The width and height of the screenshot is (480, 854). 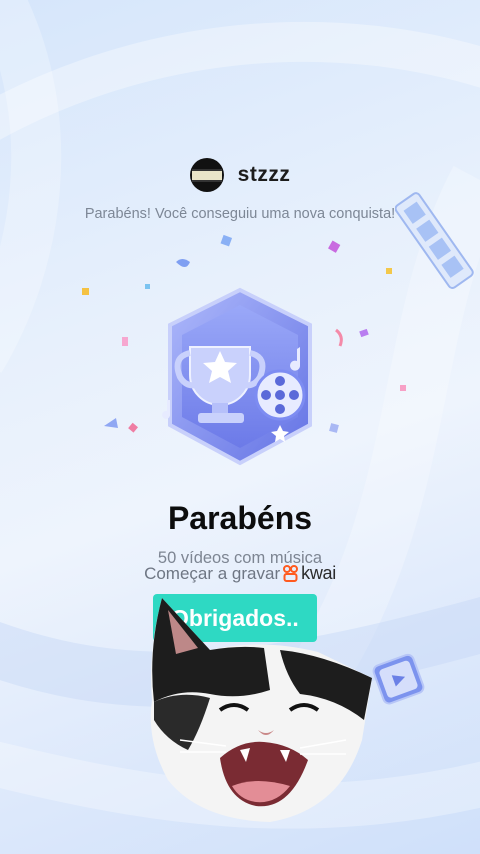 I want to click on kwai-logo-icon, so click(x=291, y=573).